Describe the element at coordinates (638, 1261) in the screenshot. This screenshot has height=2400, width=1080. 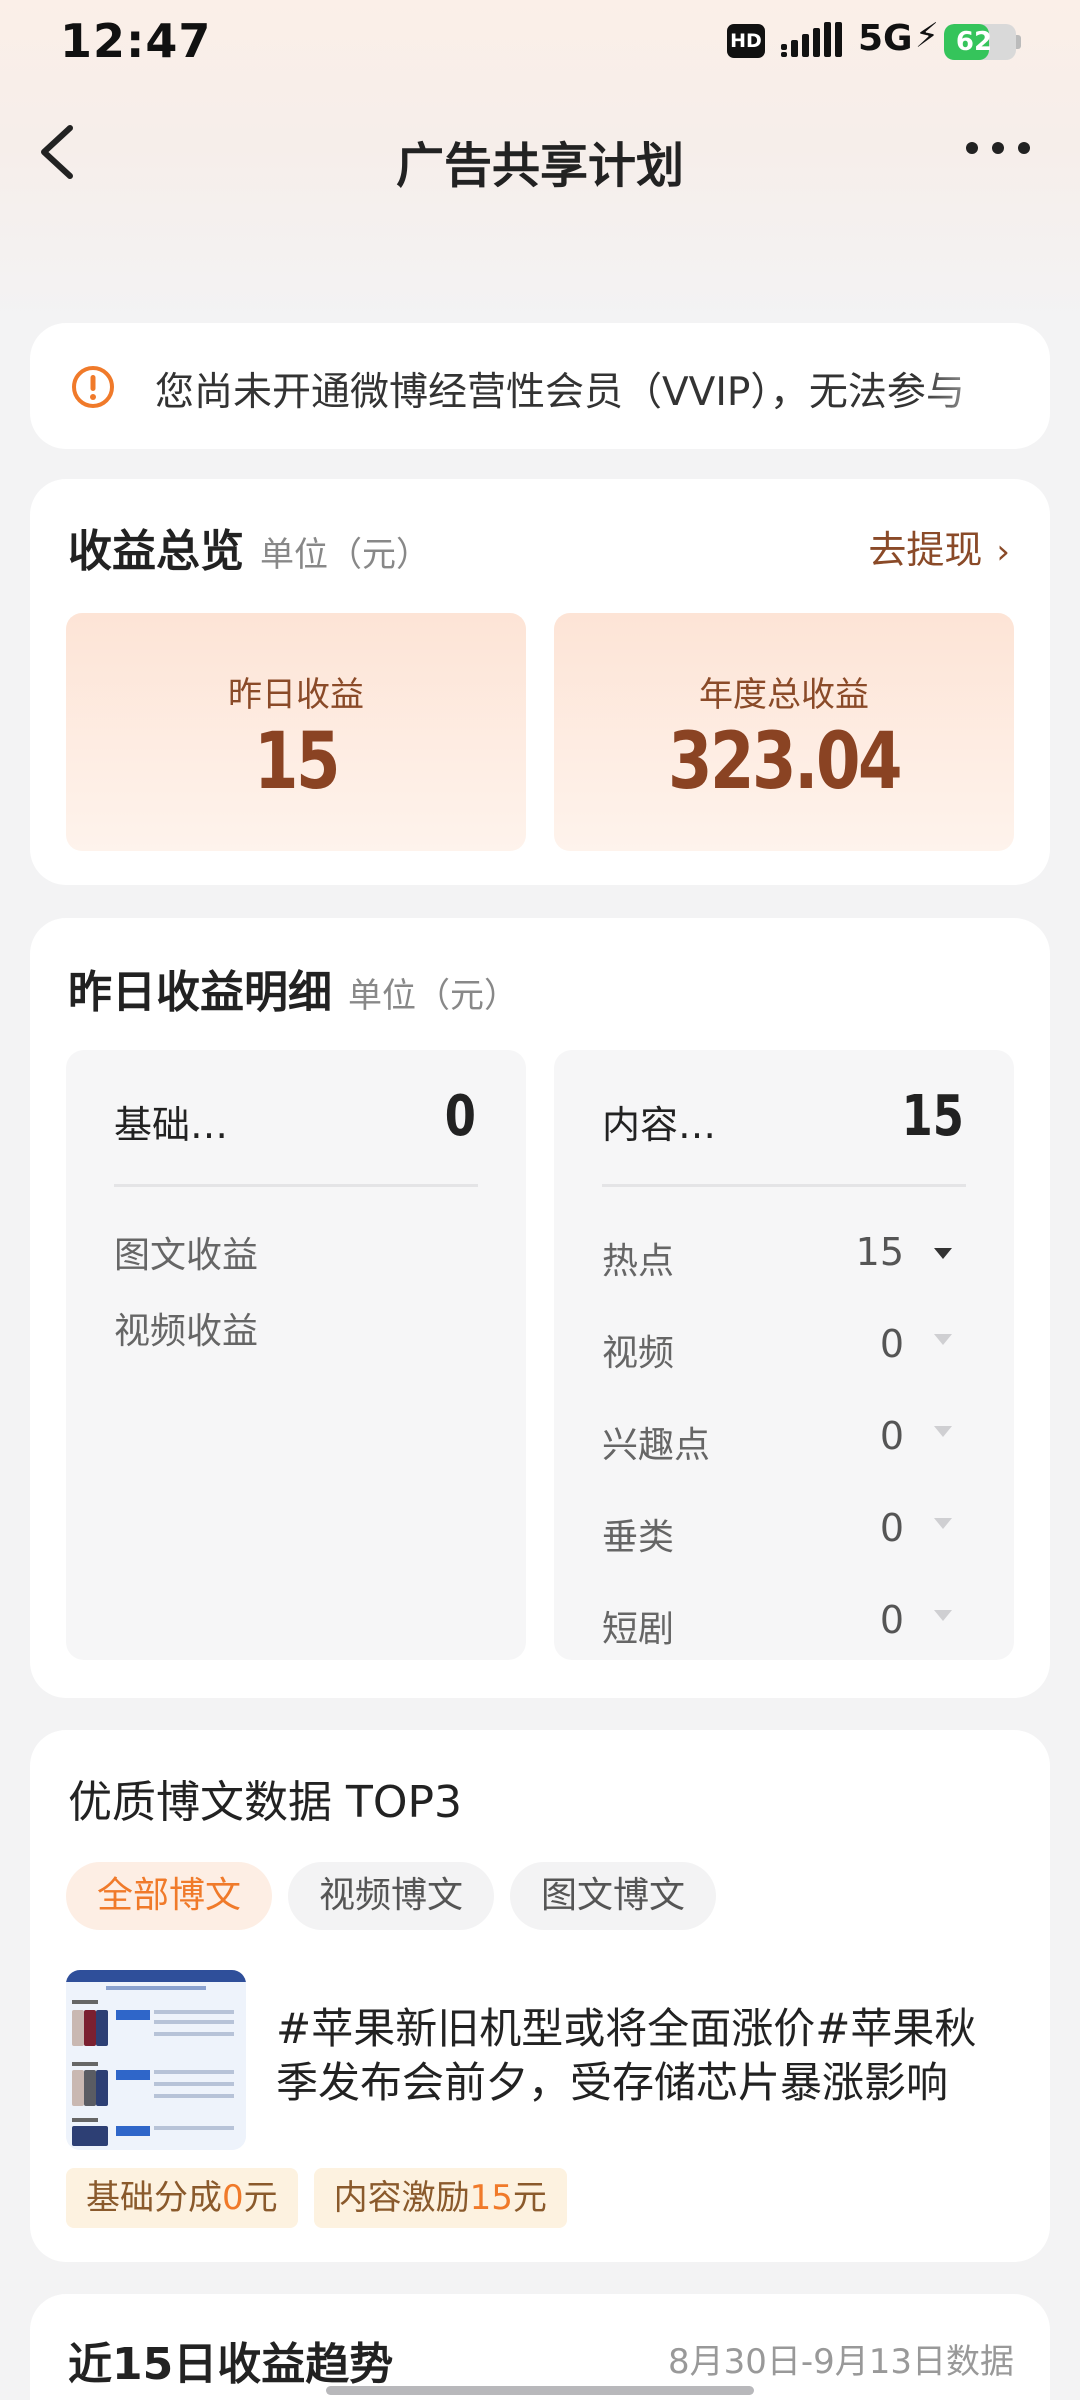
I see `content-item-label: 热点` at that location.